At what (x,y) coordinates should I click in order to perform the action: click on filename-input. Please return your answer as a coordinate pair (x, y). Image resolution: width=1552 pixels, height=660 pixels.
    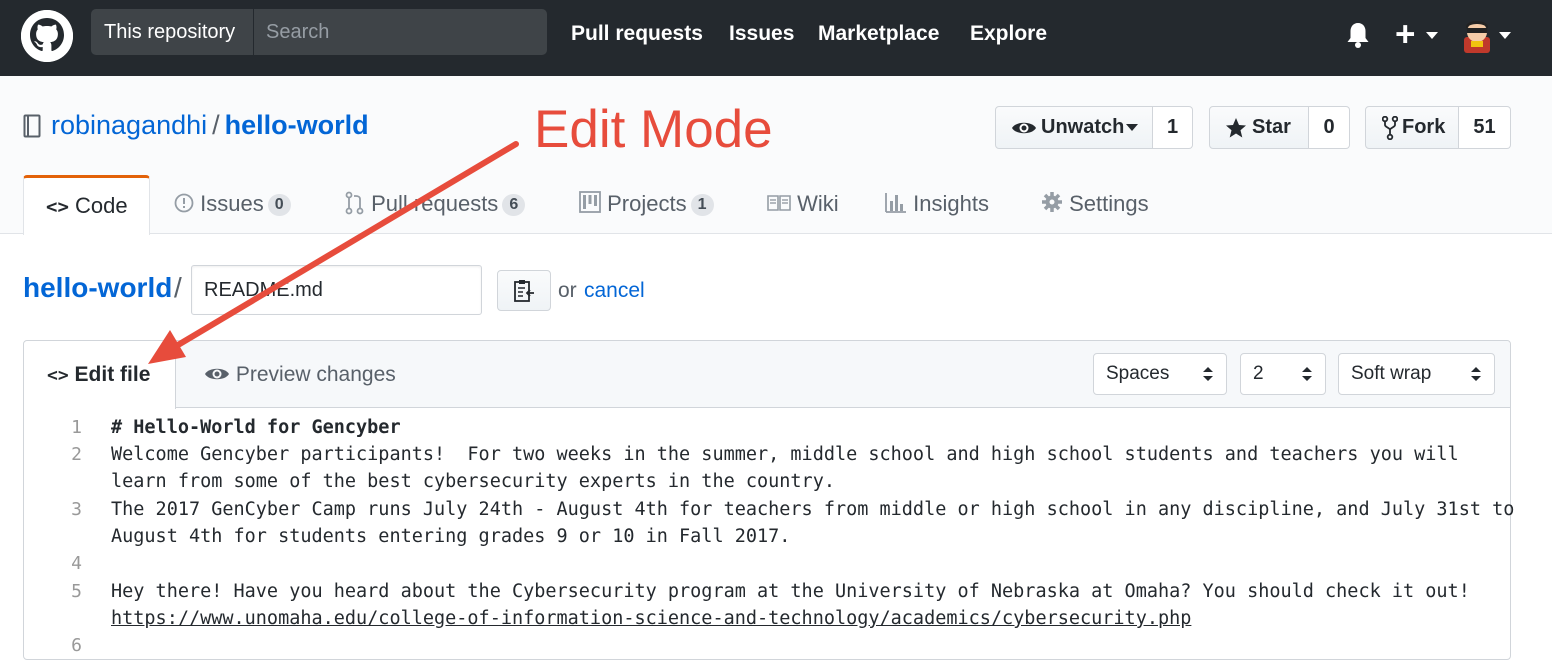
    Looking at the image, I should click on (336, 290).